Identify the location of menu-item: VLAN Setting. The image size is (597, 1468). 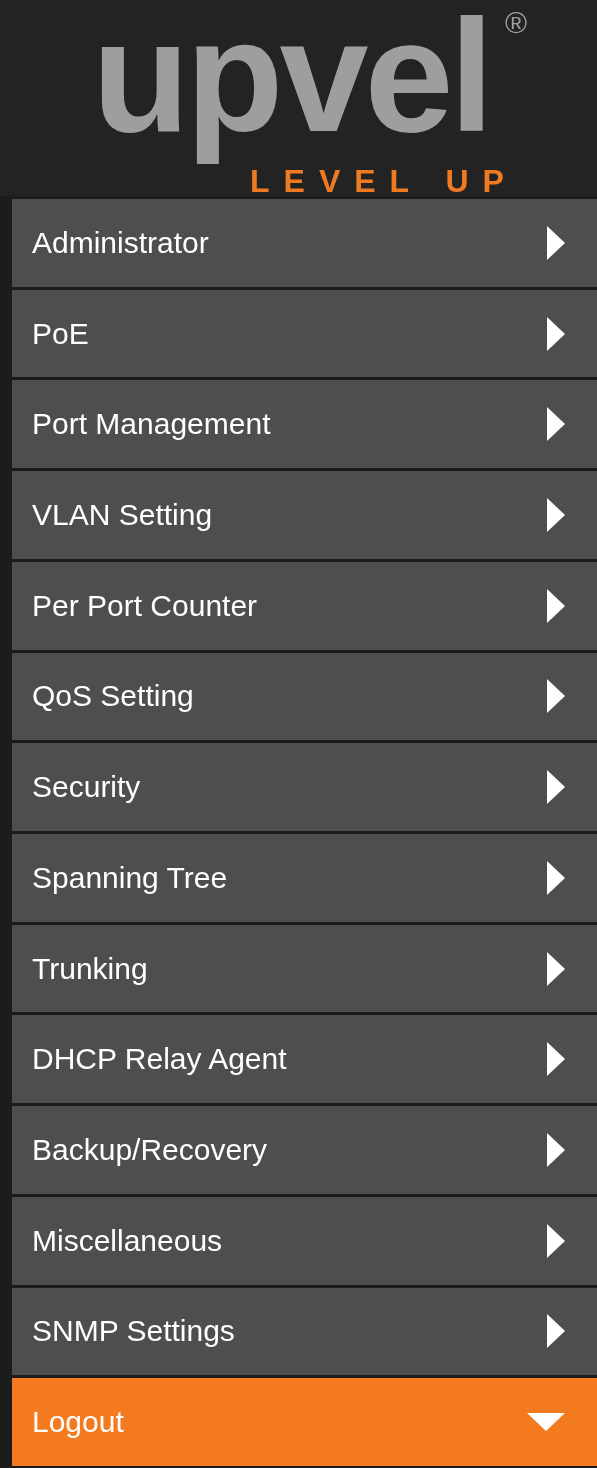
(304, 515).